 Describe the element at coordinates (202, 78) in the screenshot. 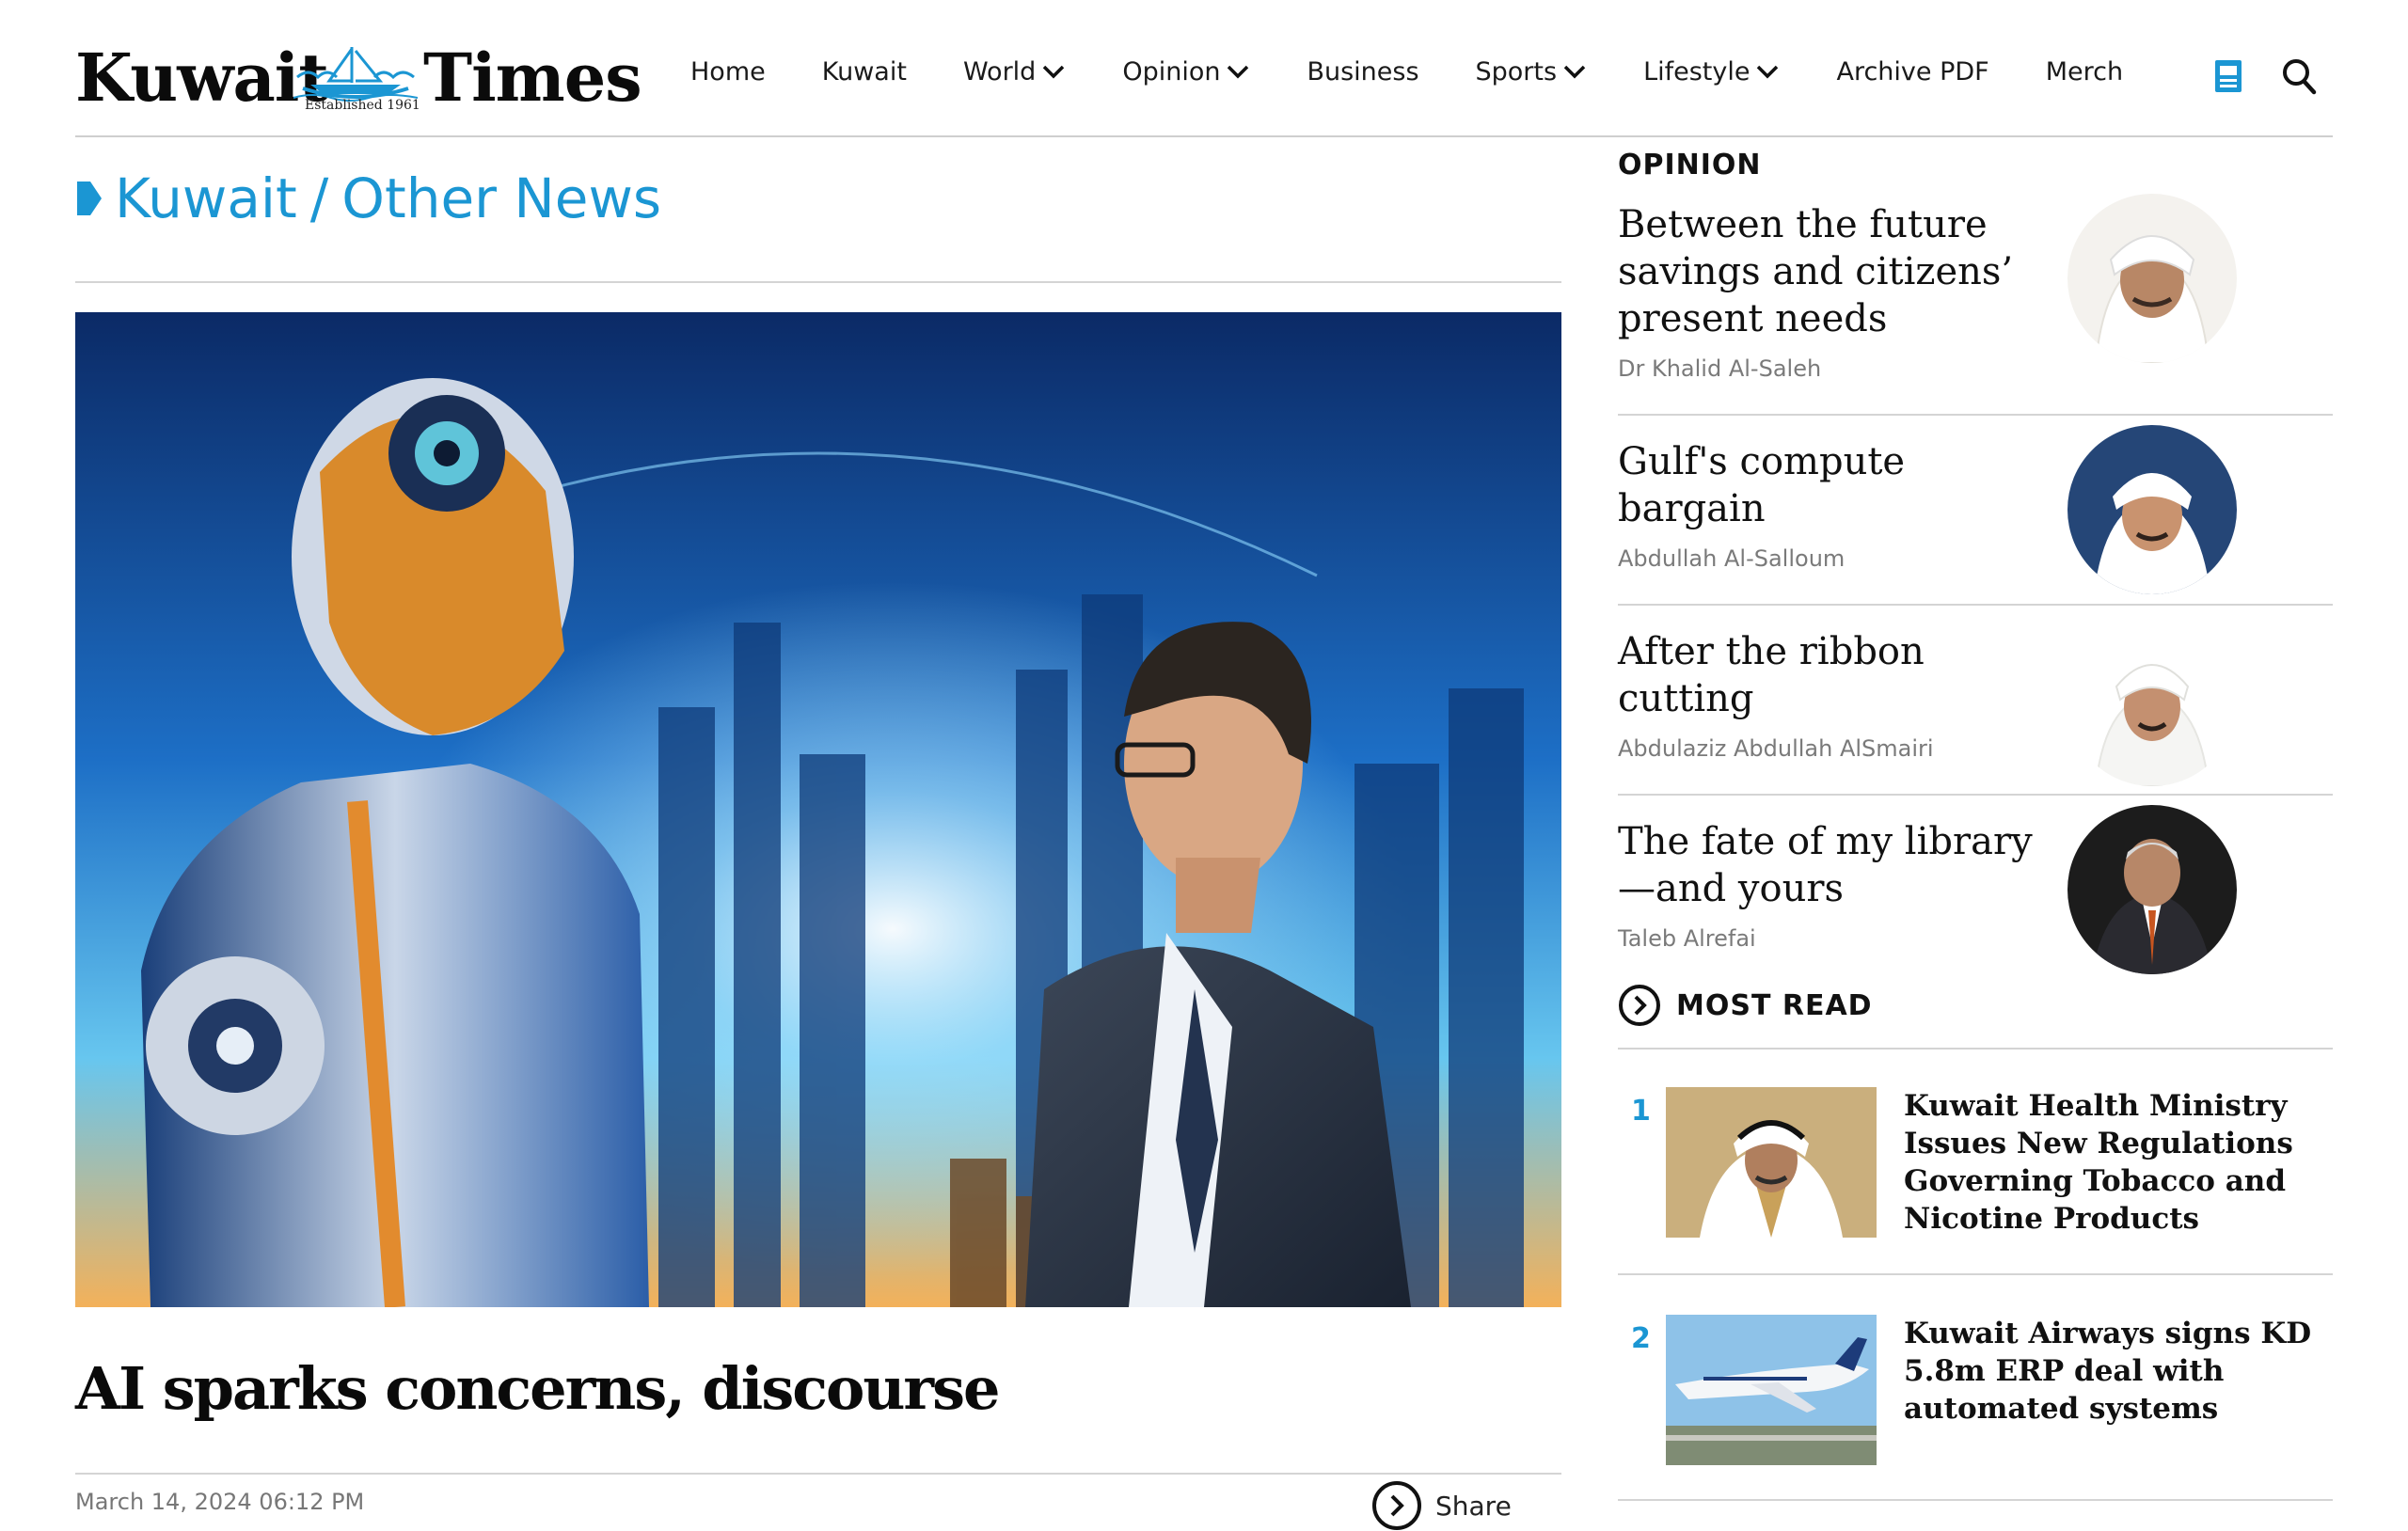

I see `logo-word-kuwait: Kuwait` at that location.